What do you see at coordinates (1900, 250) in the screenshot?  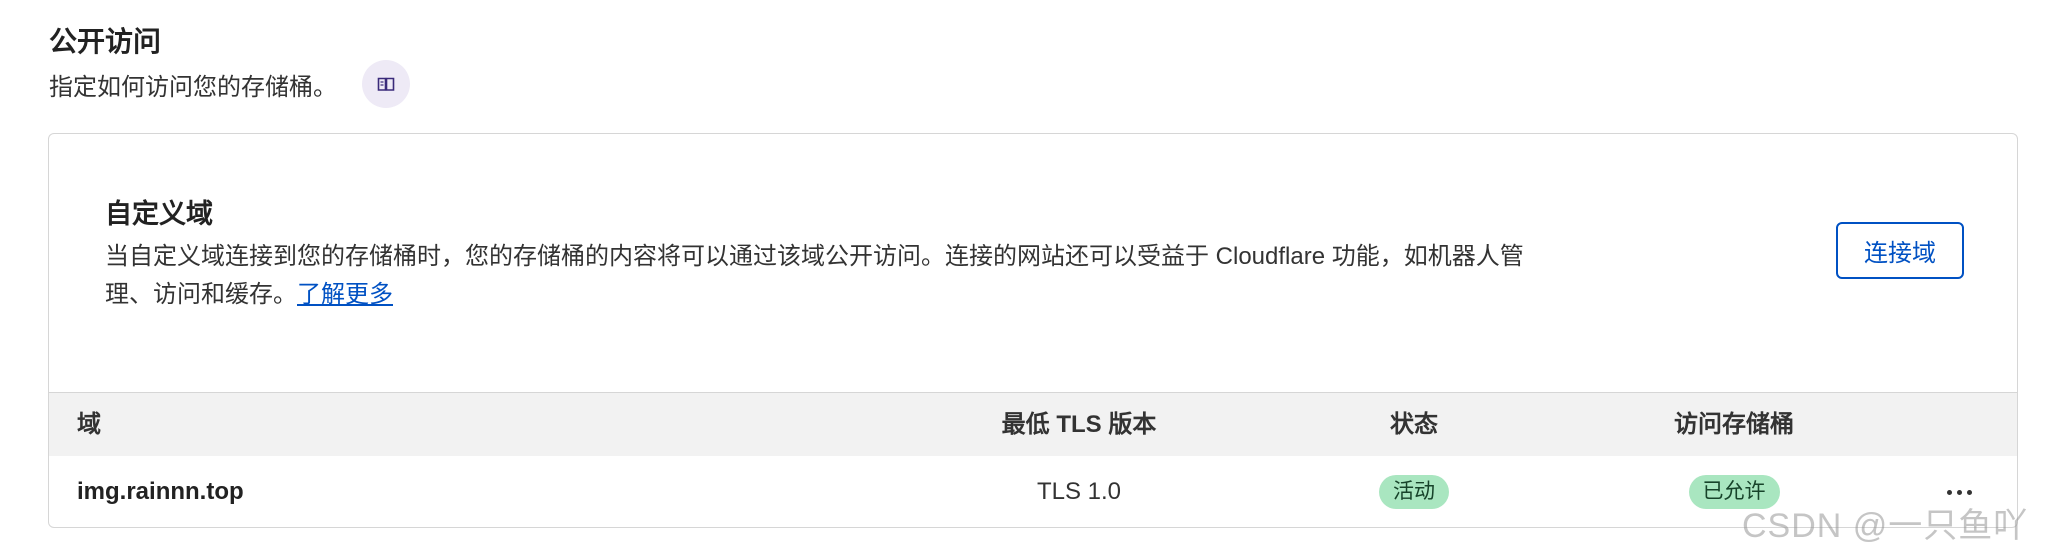 I see `connect-domain-button: 连接域` at bounding box center [1900, 250].